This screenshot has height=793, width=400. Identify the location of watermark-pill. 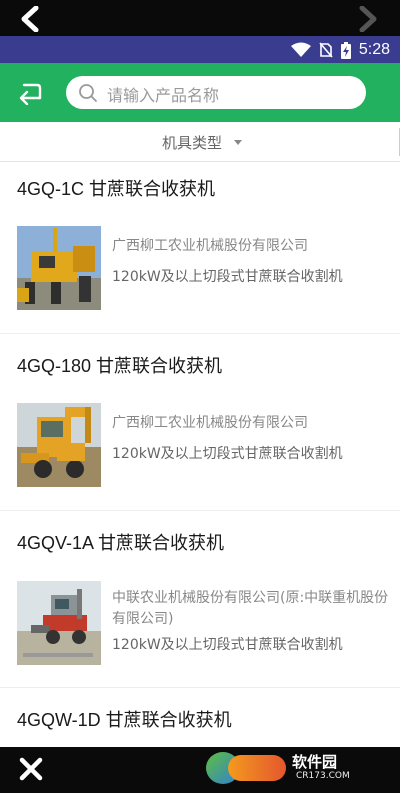
(257, 768).